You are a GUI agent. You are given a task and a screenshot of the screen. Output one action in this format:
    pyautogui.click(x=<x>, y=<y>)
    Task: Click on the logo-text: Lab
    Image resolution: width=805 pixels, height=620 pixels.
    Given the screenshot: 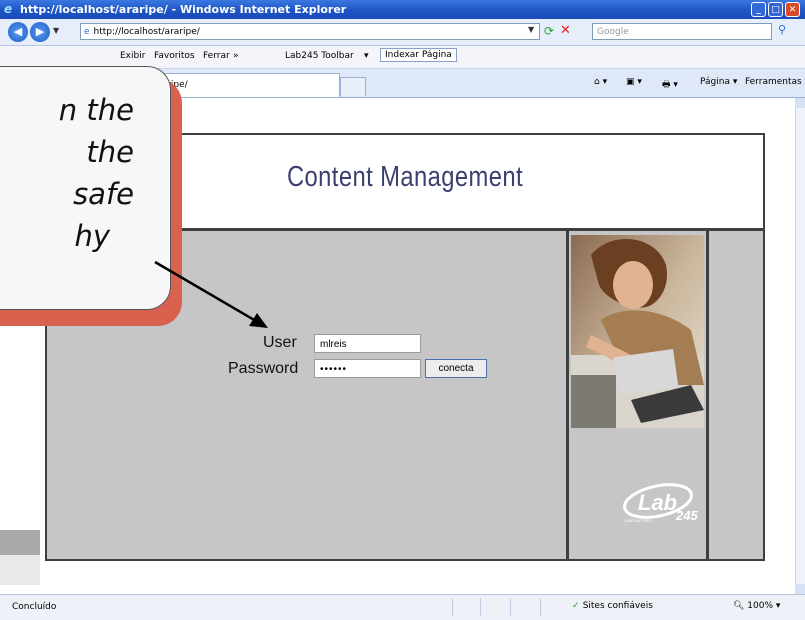 What is the action you would take?
    pyautogui.click(x=657, y=502)
    